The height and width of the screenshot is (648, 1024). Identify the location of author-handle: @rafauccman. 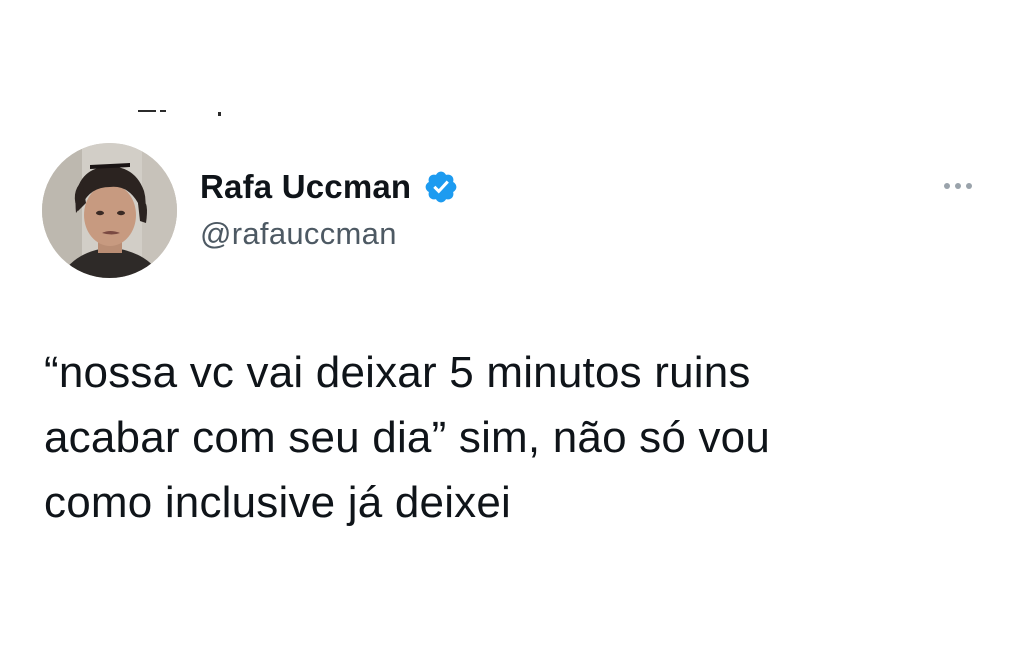
(298, 234).